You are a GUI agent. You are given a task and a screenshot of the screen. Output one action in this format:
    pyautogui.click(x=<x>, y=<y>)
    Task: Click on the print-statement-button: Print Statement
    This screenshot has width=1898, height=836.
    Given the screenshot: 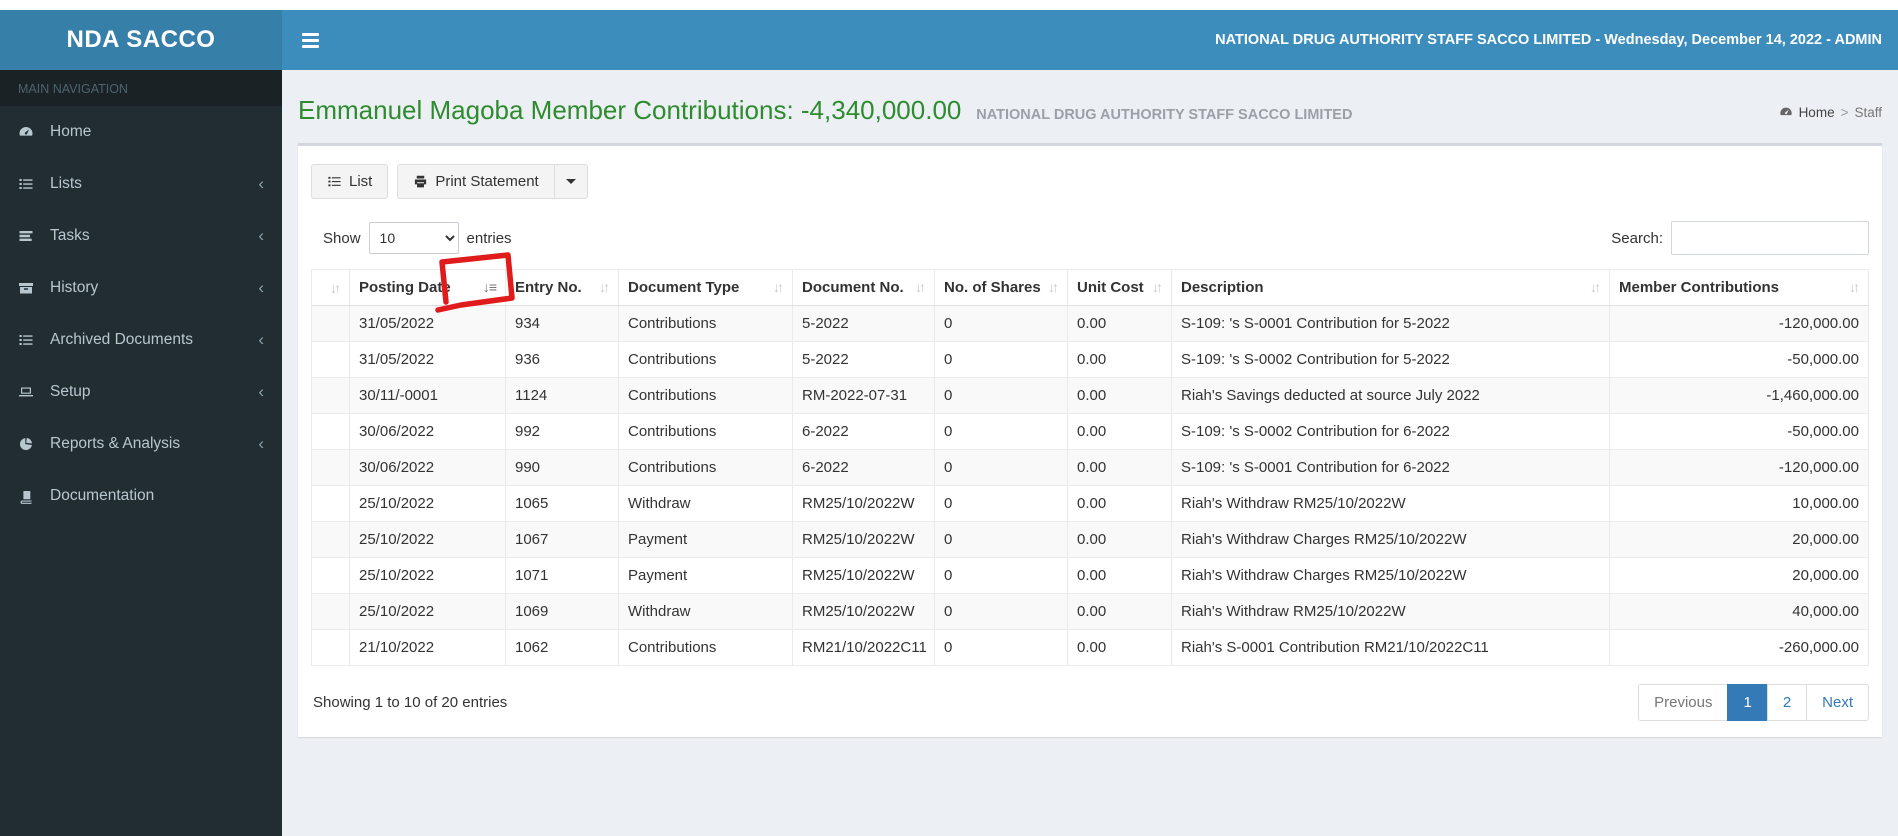 What is the action you would take?
    pyautogui.click(x=476, y=181)
    